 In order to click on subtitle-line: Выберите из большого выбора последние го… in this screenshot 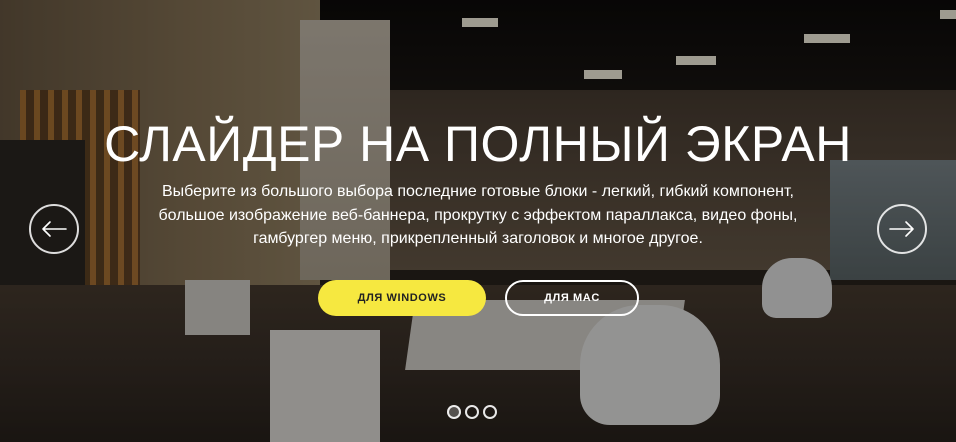, I will do `click(478, 191)`.